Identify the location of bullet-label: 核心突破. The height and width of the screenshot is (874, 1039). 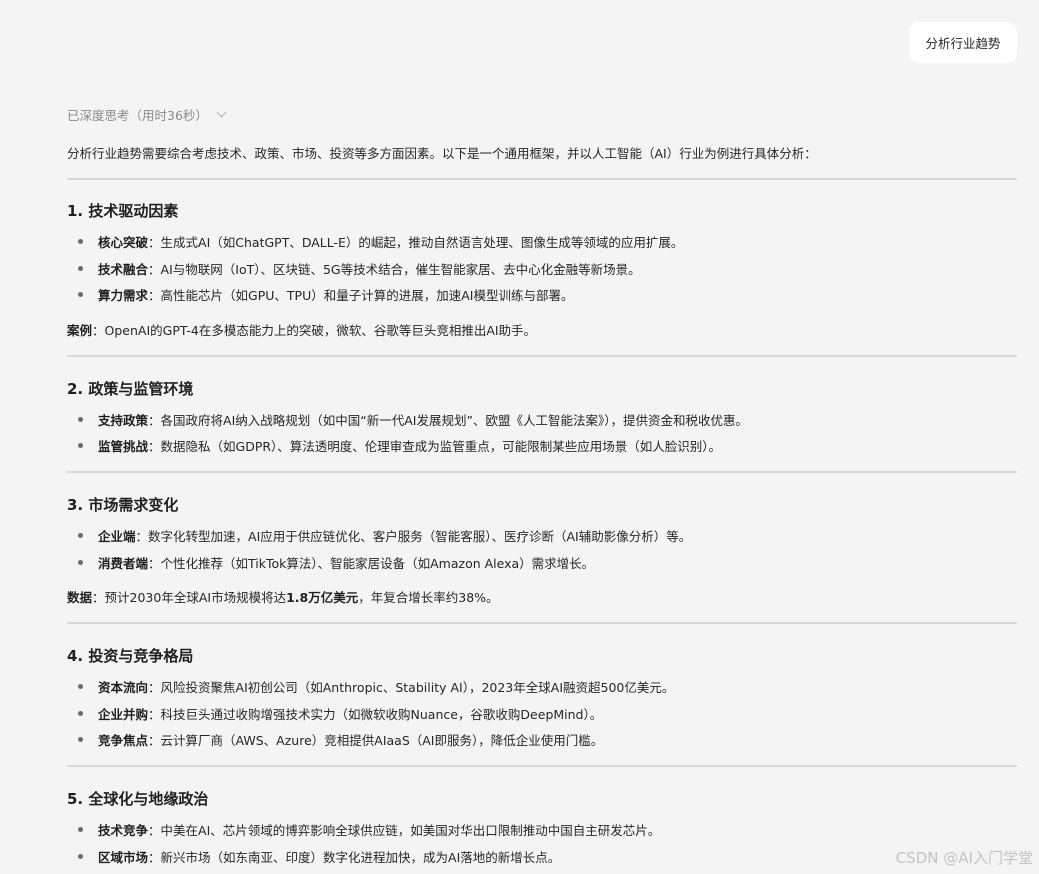
(123, 242).